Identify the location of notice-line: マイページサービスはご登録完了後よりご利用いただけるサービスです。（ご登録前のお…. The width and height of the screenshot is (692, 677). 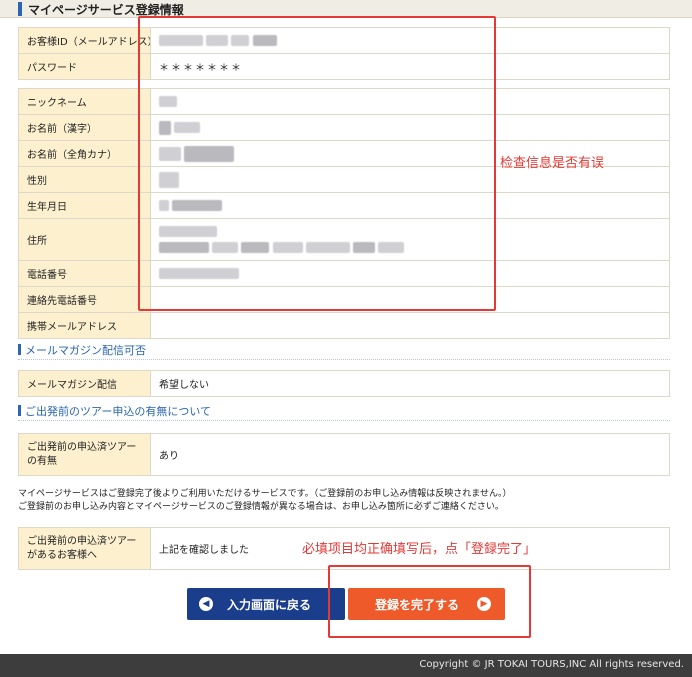
(265, 494).